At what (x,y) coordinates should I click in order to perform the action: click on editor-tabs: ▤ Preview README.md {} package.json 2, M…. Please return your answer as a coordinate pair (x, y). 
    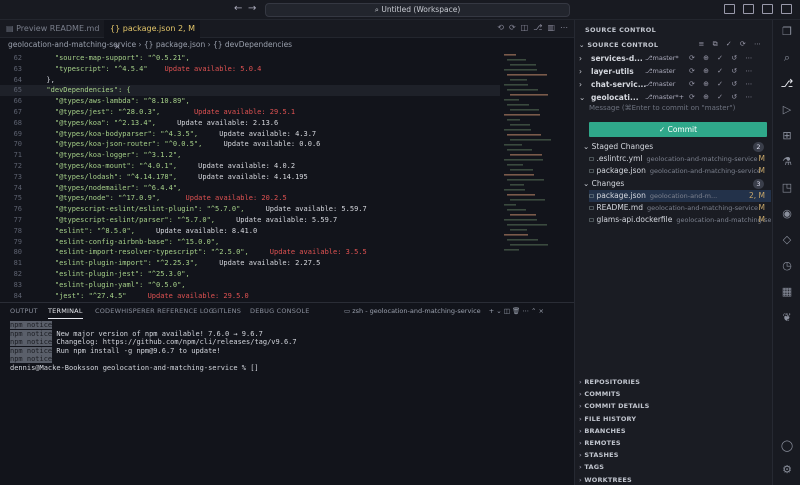
    Looking at the image, I should click on (287, 35).